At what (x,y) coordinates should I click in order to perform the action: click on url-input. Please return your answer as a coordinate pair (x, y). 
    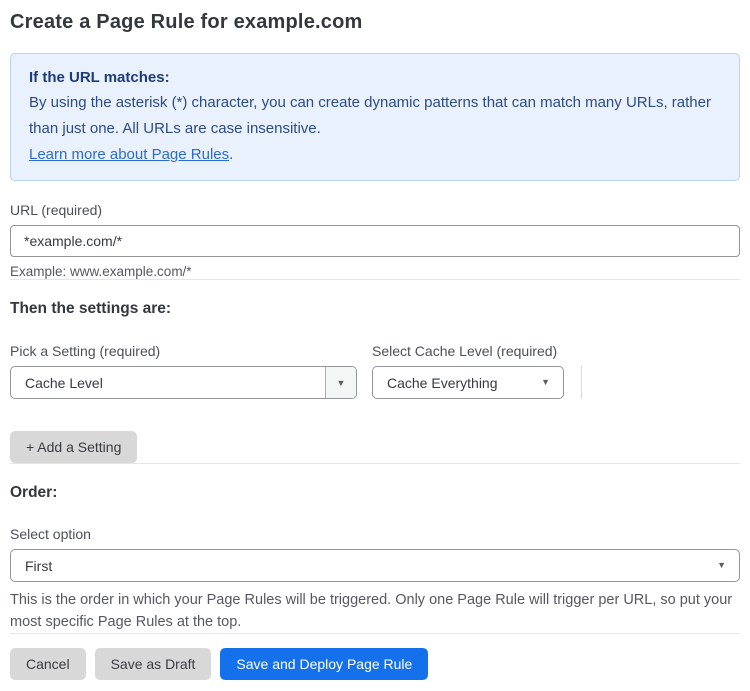
    Looking at the image, I should click on (375, 241).